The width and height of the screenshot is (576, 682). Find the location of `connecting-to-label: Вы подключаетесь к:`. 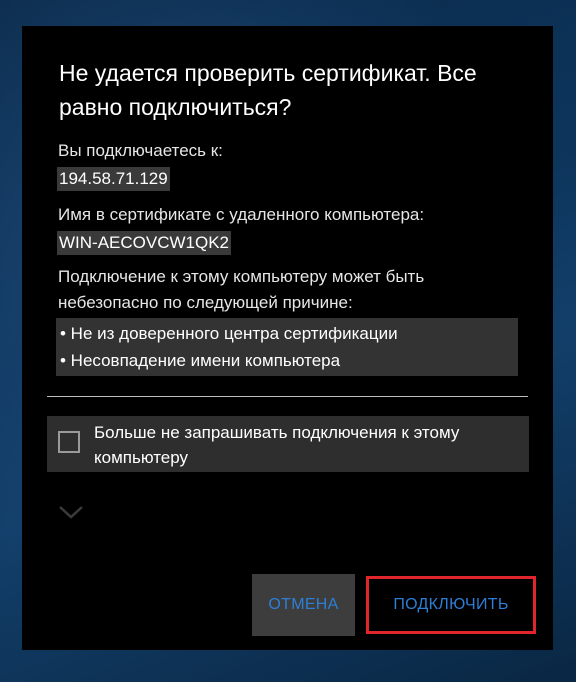

connecting-to-label: Вы подключаетесь к: is located at coordinates (140, 150).